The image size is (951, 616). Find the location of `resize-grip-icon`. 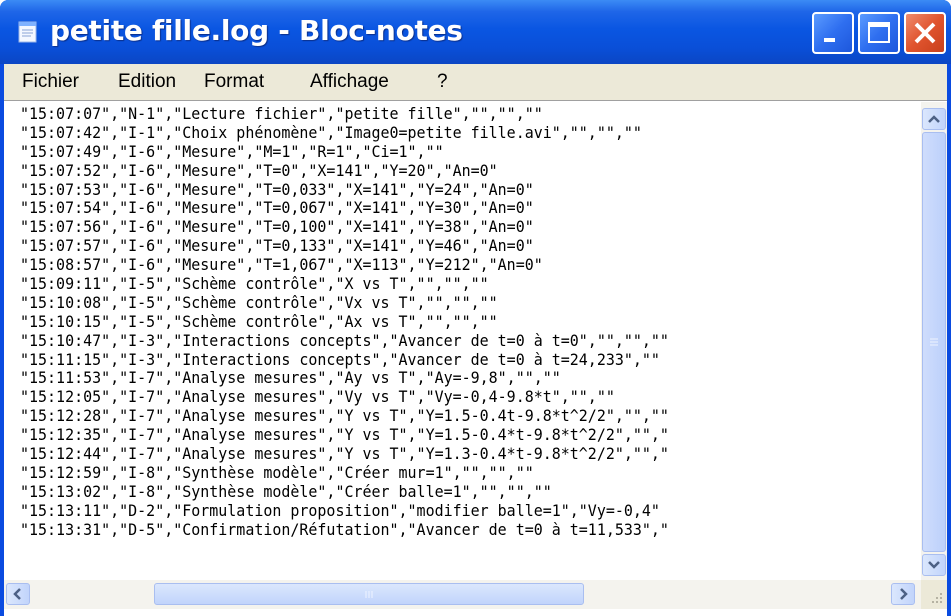

resize-grip-icon is located at coordinates (937, 598).